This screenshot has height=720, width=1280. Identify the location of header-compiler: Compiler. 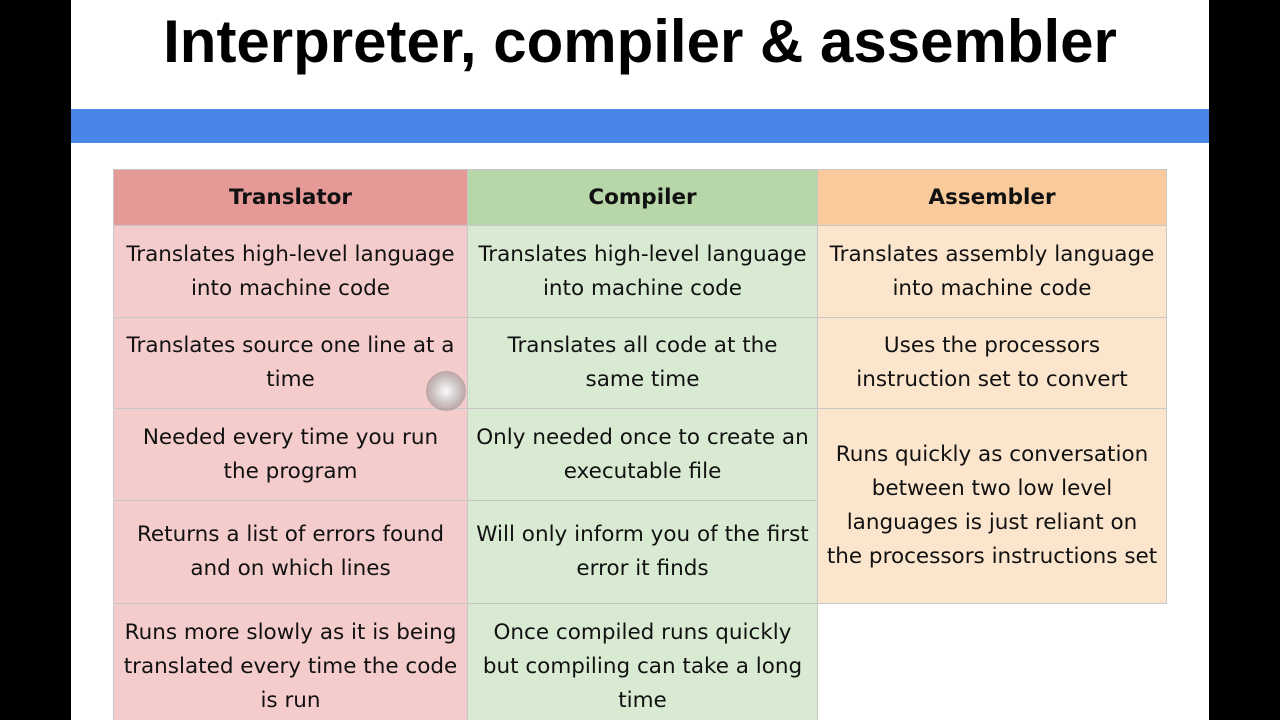
(643, 197).